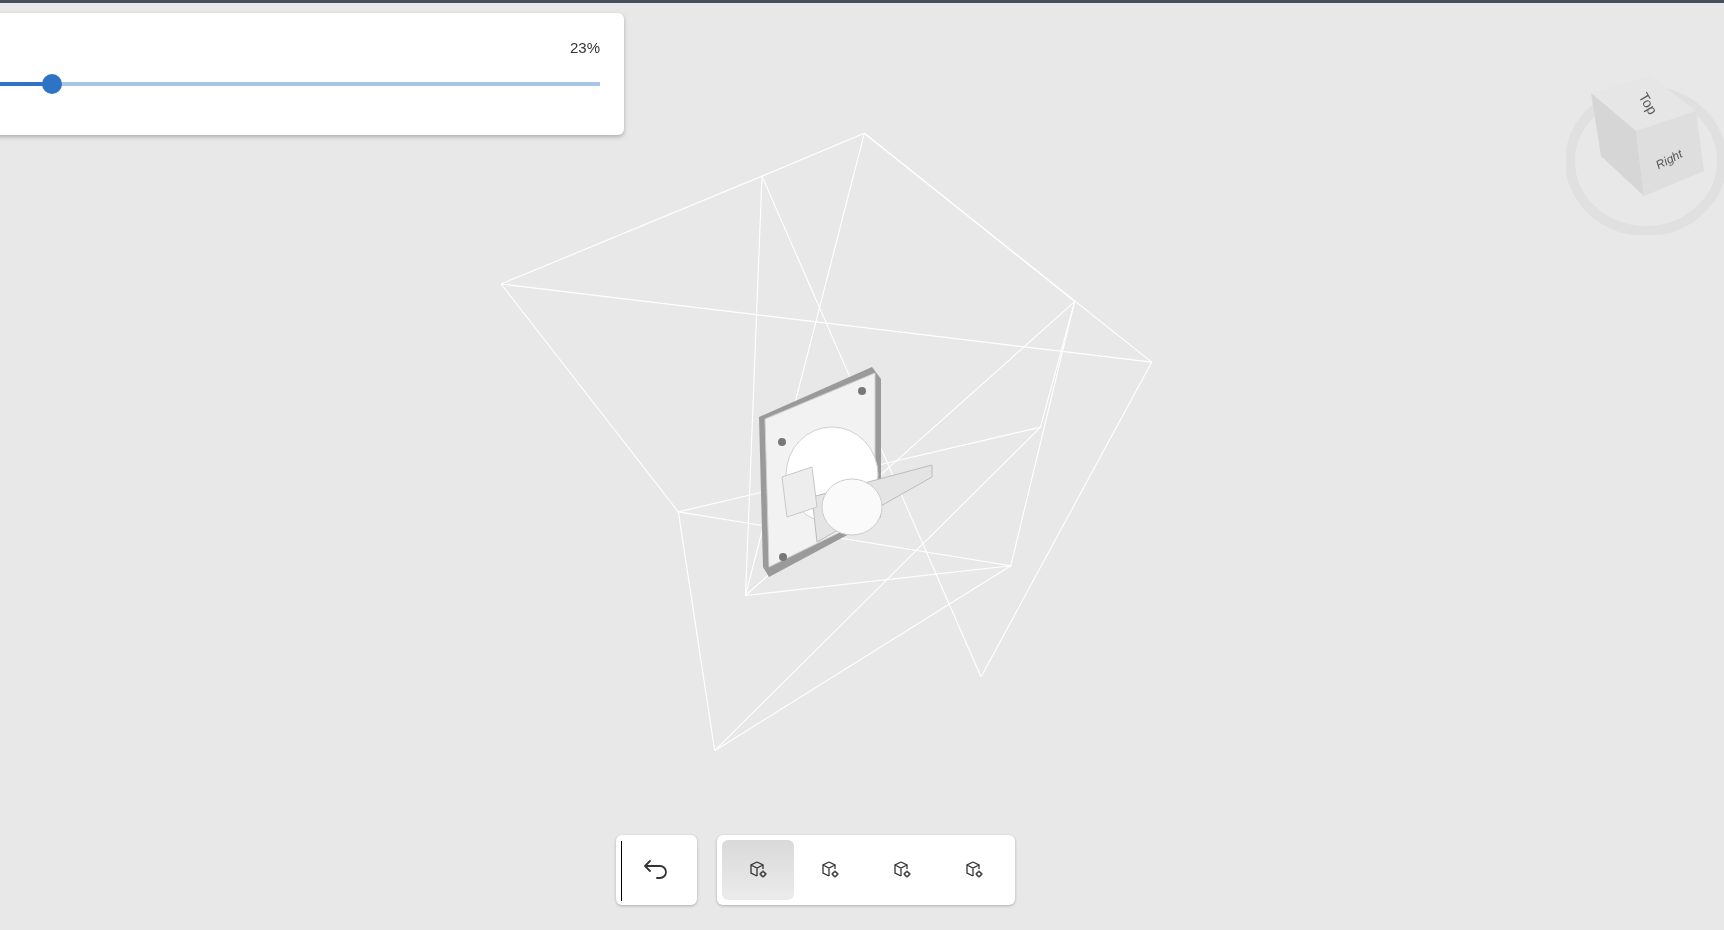  Describe the element at coordinates (51, 83) in the screenshot. I see `slider-thumb` at that location.